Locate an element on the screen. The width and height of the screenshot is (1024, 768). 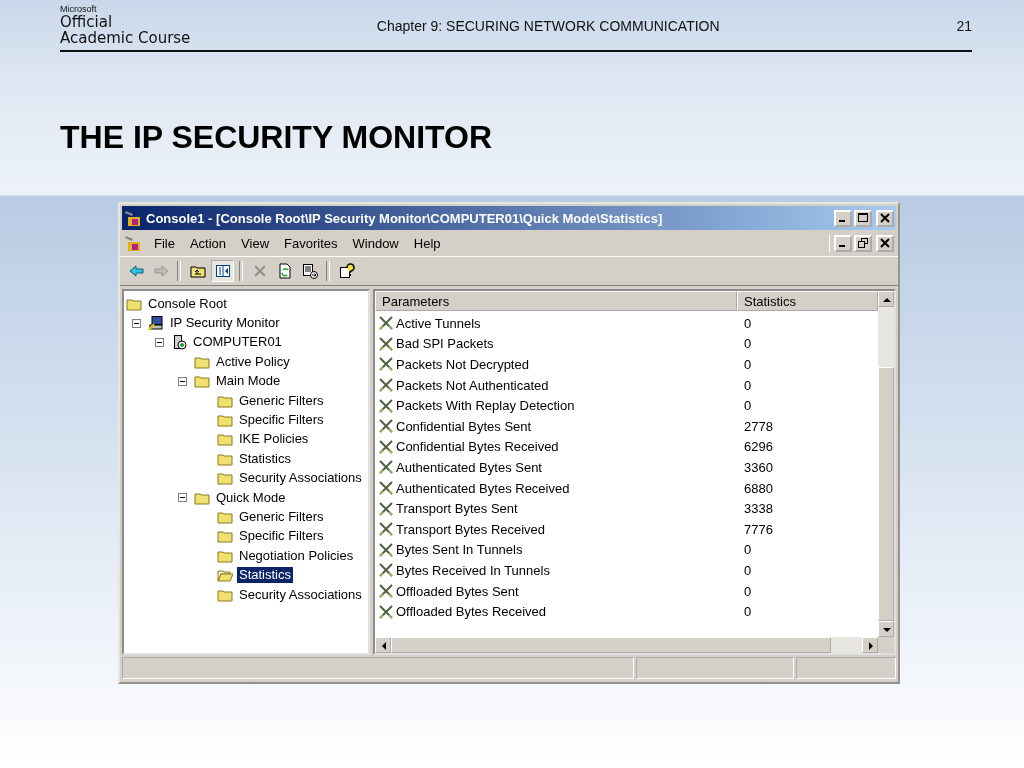
scroll-down-arrow-icon is located at coordinates (886, 629).